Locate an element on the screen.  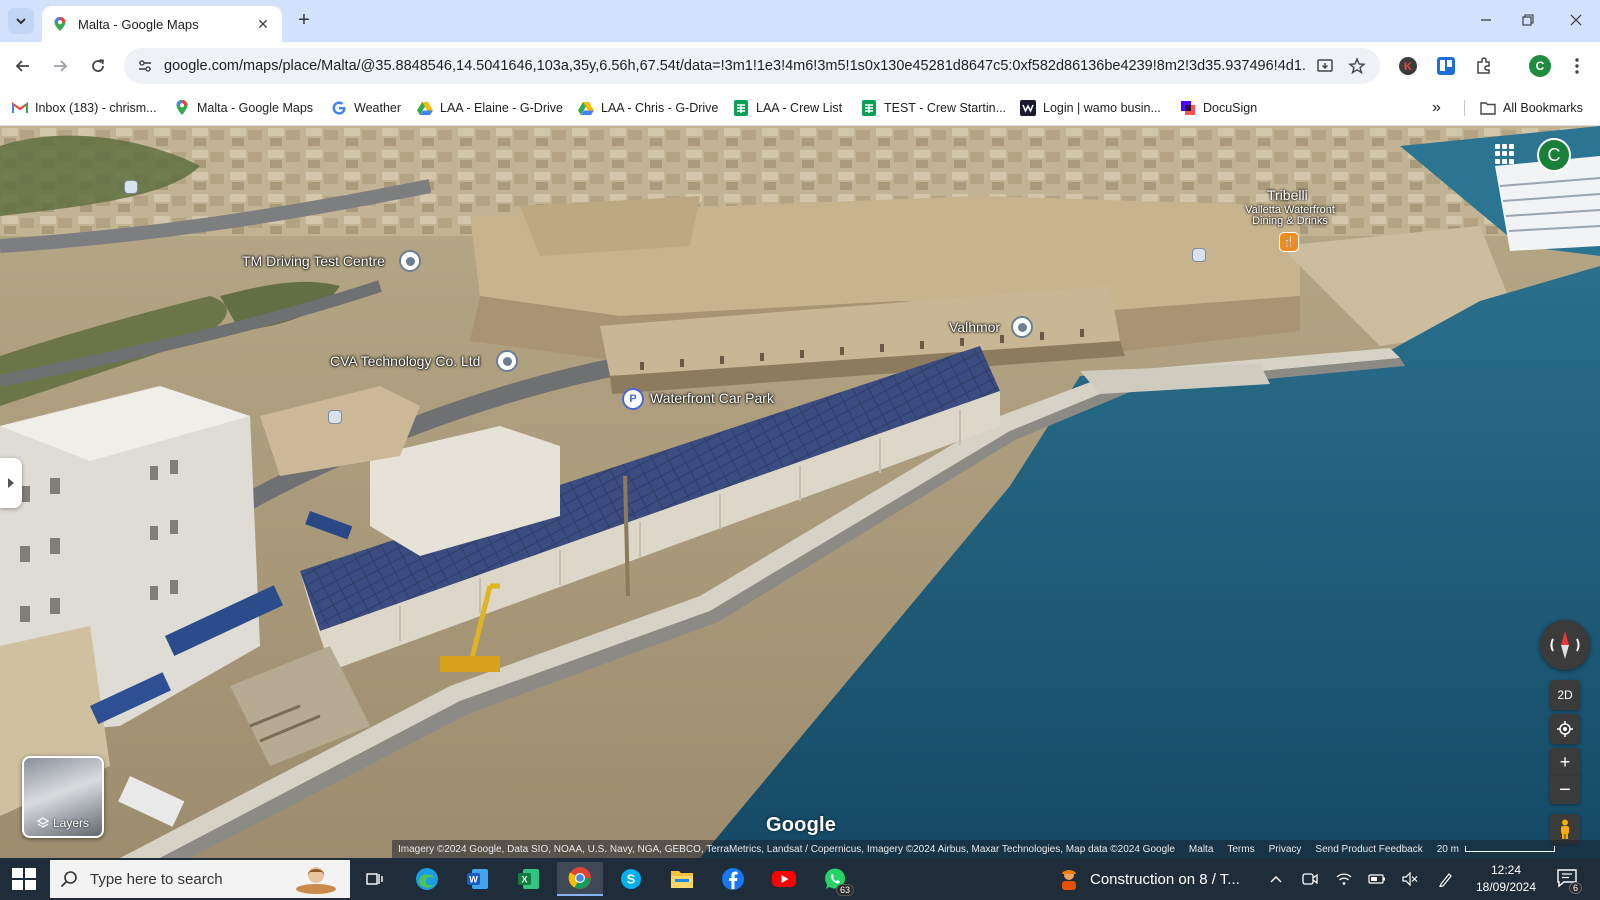
zoom-in-button: + is located at coordinates (1565, 762).